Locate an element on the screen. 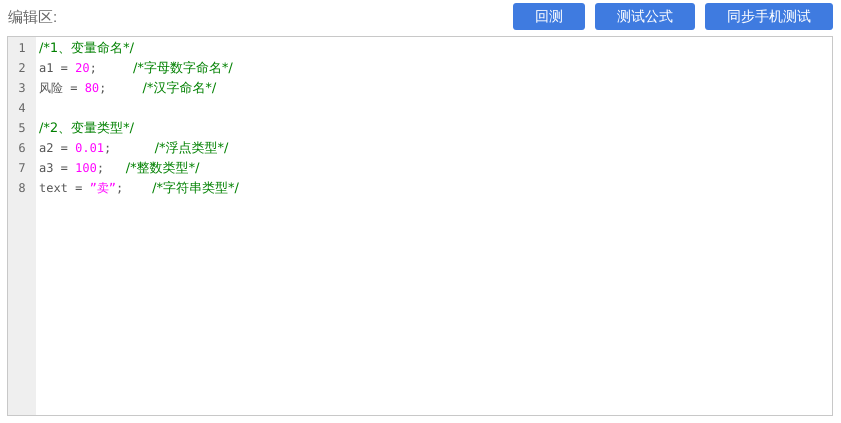 The width and height of the screenshot is (841, 423). line-number: 8 is located at coordinates (22, 188).